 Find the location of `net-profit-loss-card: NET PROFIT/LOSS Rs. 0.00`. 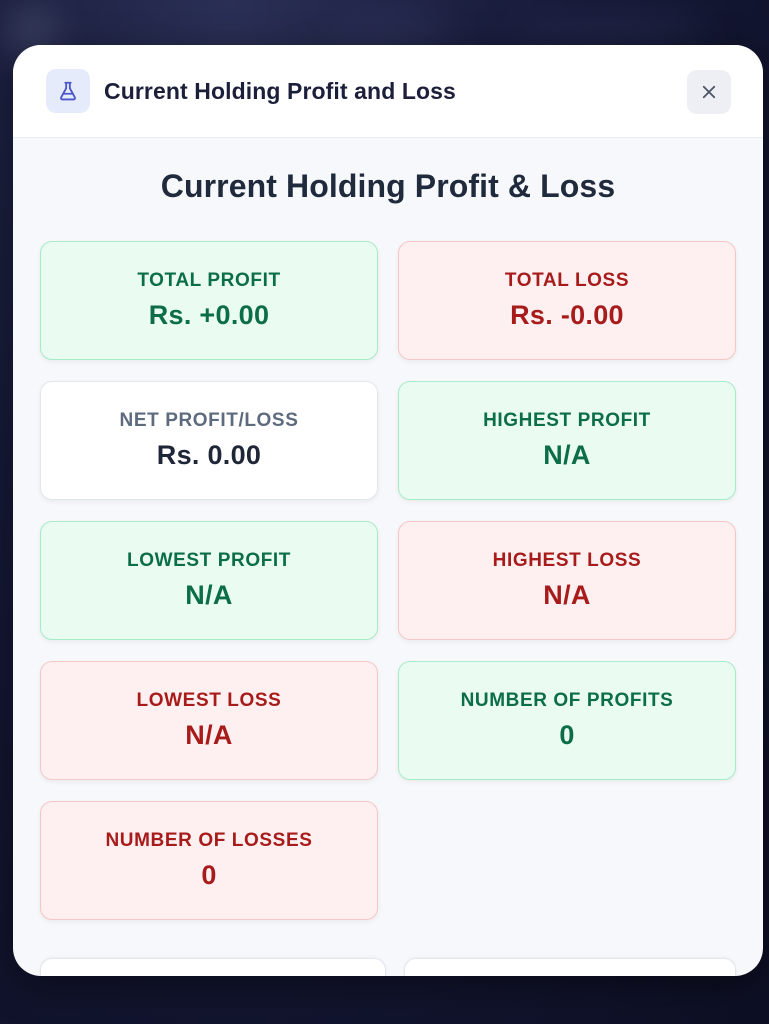

net-profit-loss-card: NET PROFIT/LOSS Rs. 0.00 is located at coordinates (209, 440).